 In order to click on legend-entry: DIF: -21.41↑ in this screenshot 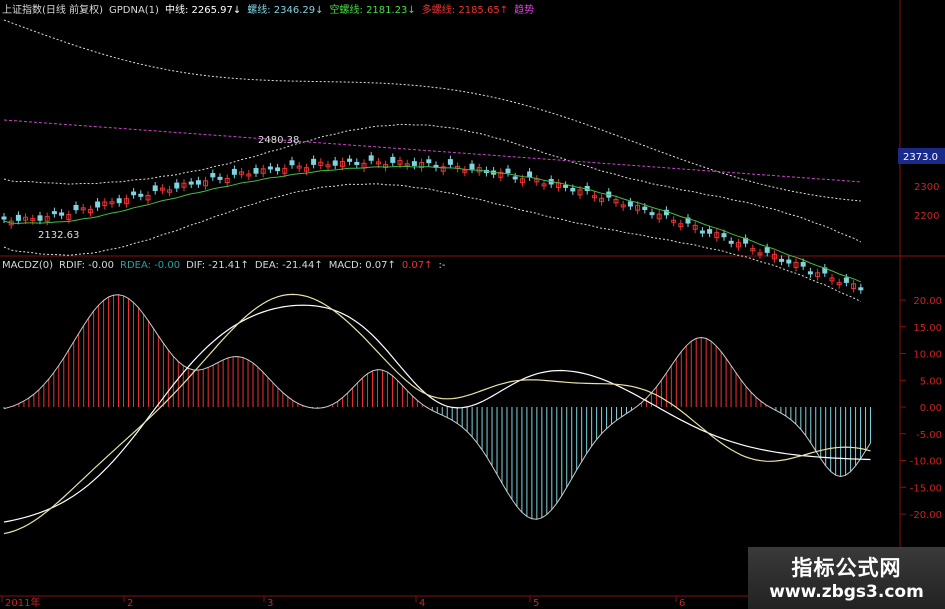, I will do `click(217, 265)`.